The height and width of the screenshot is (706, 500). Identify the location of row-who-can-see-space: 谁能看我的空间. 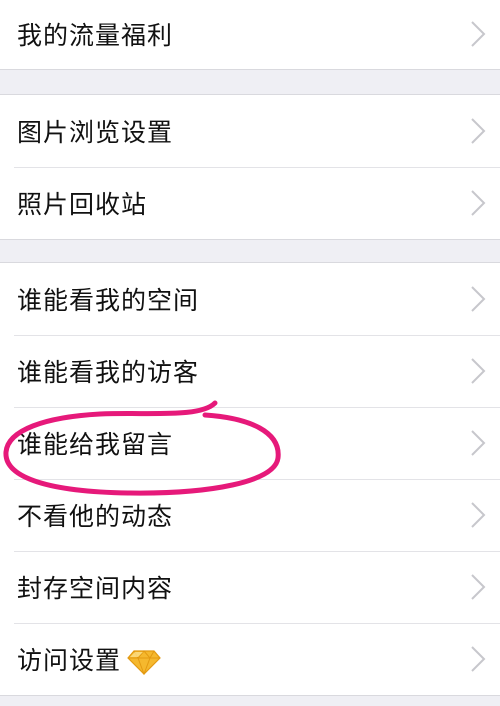
(250, 299).